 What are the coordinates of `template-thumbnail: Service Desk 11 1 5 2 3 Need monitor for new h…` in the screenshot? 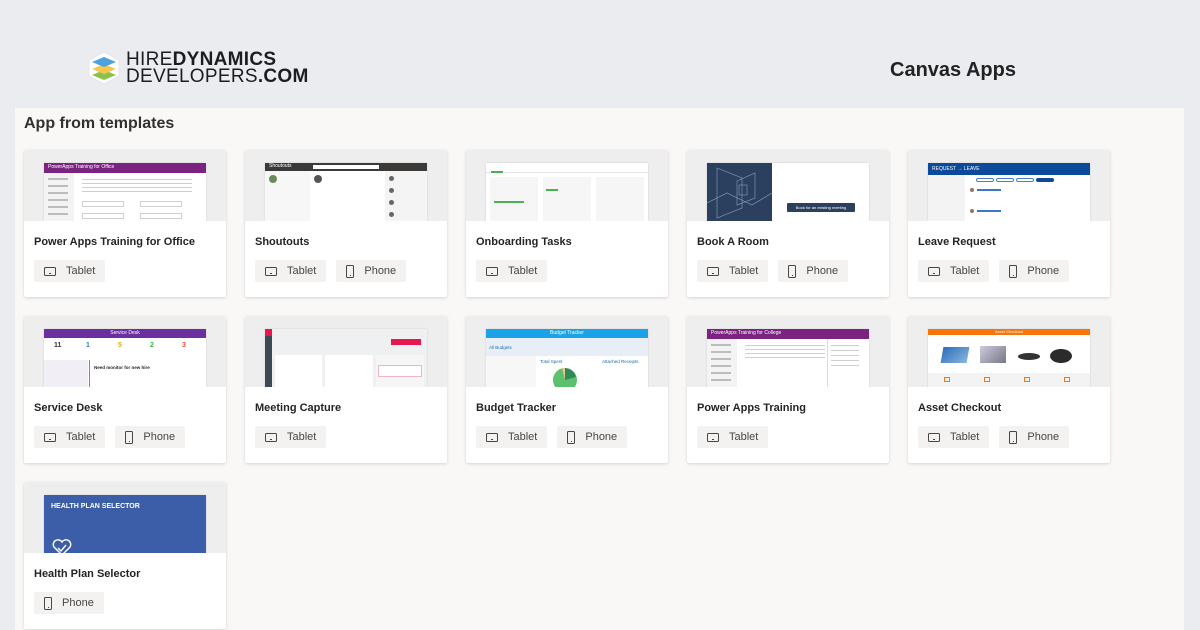 It's located at (125, 351).